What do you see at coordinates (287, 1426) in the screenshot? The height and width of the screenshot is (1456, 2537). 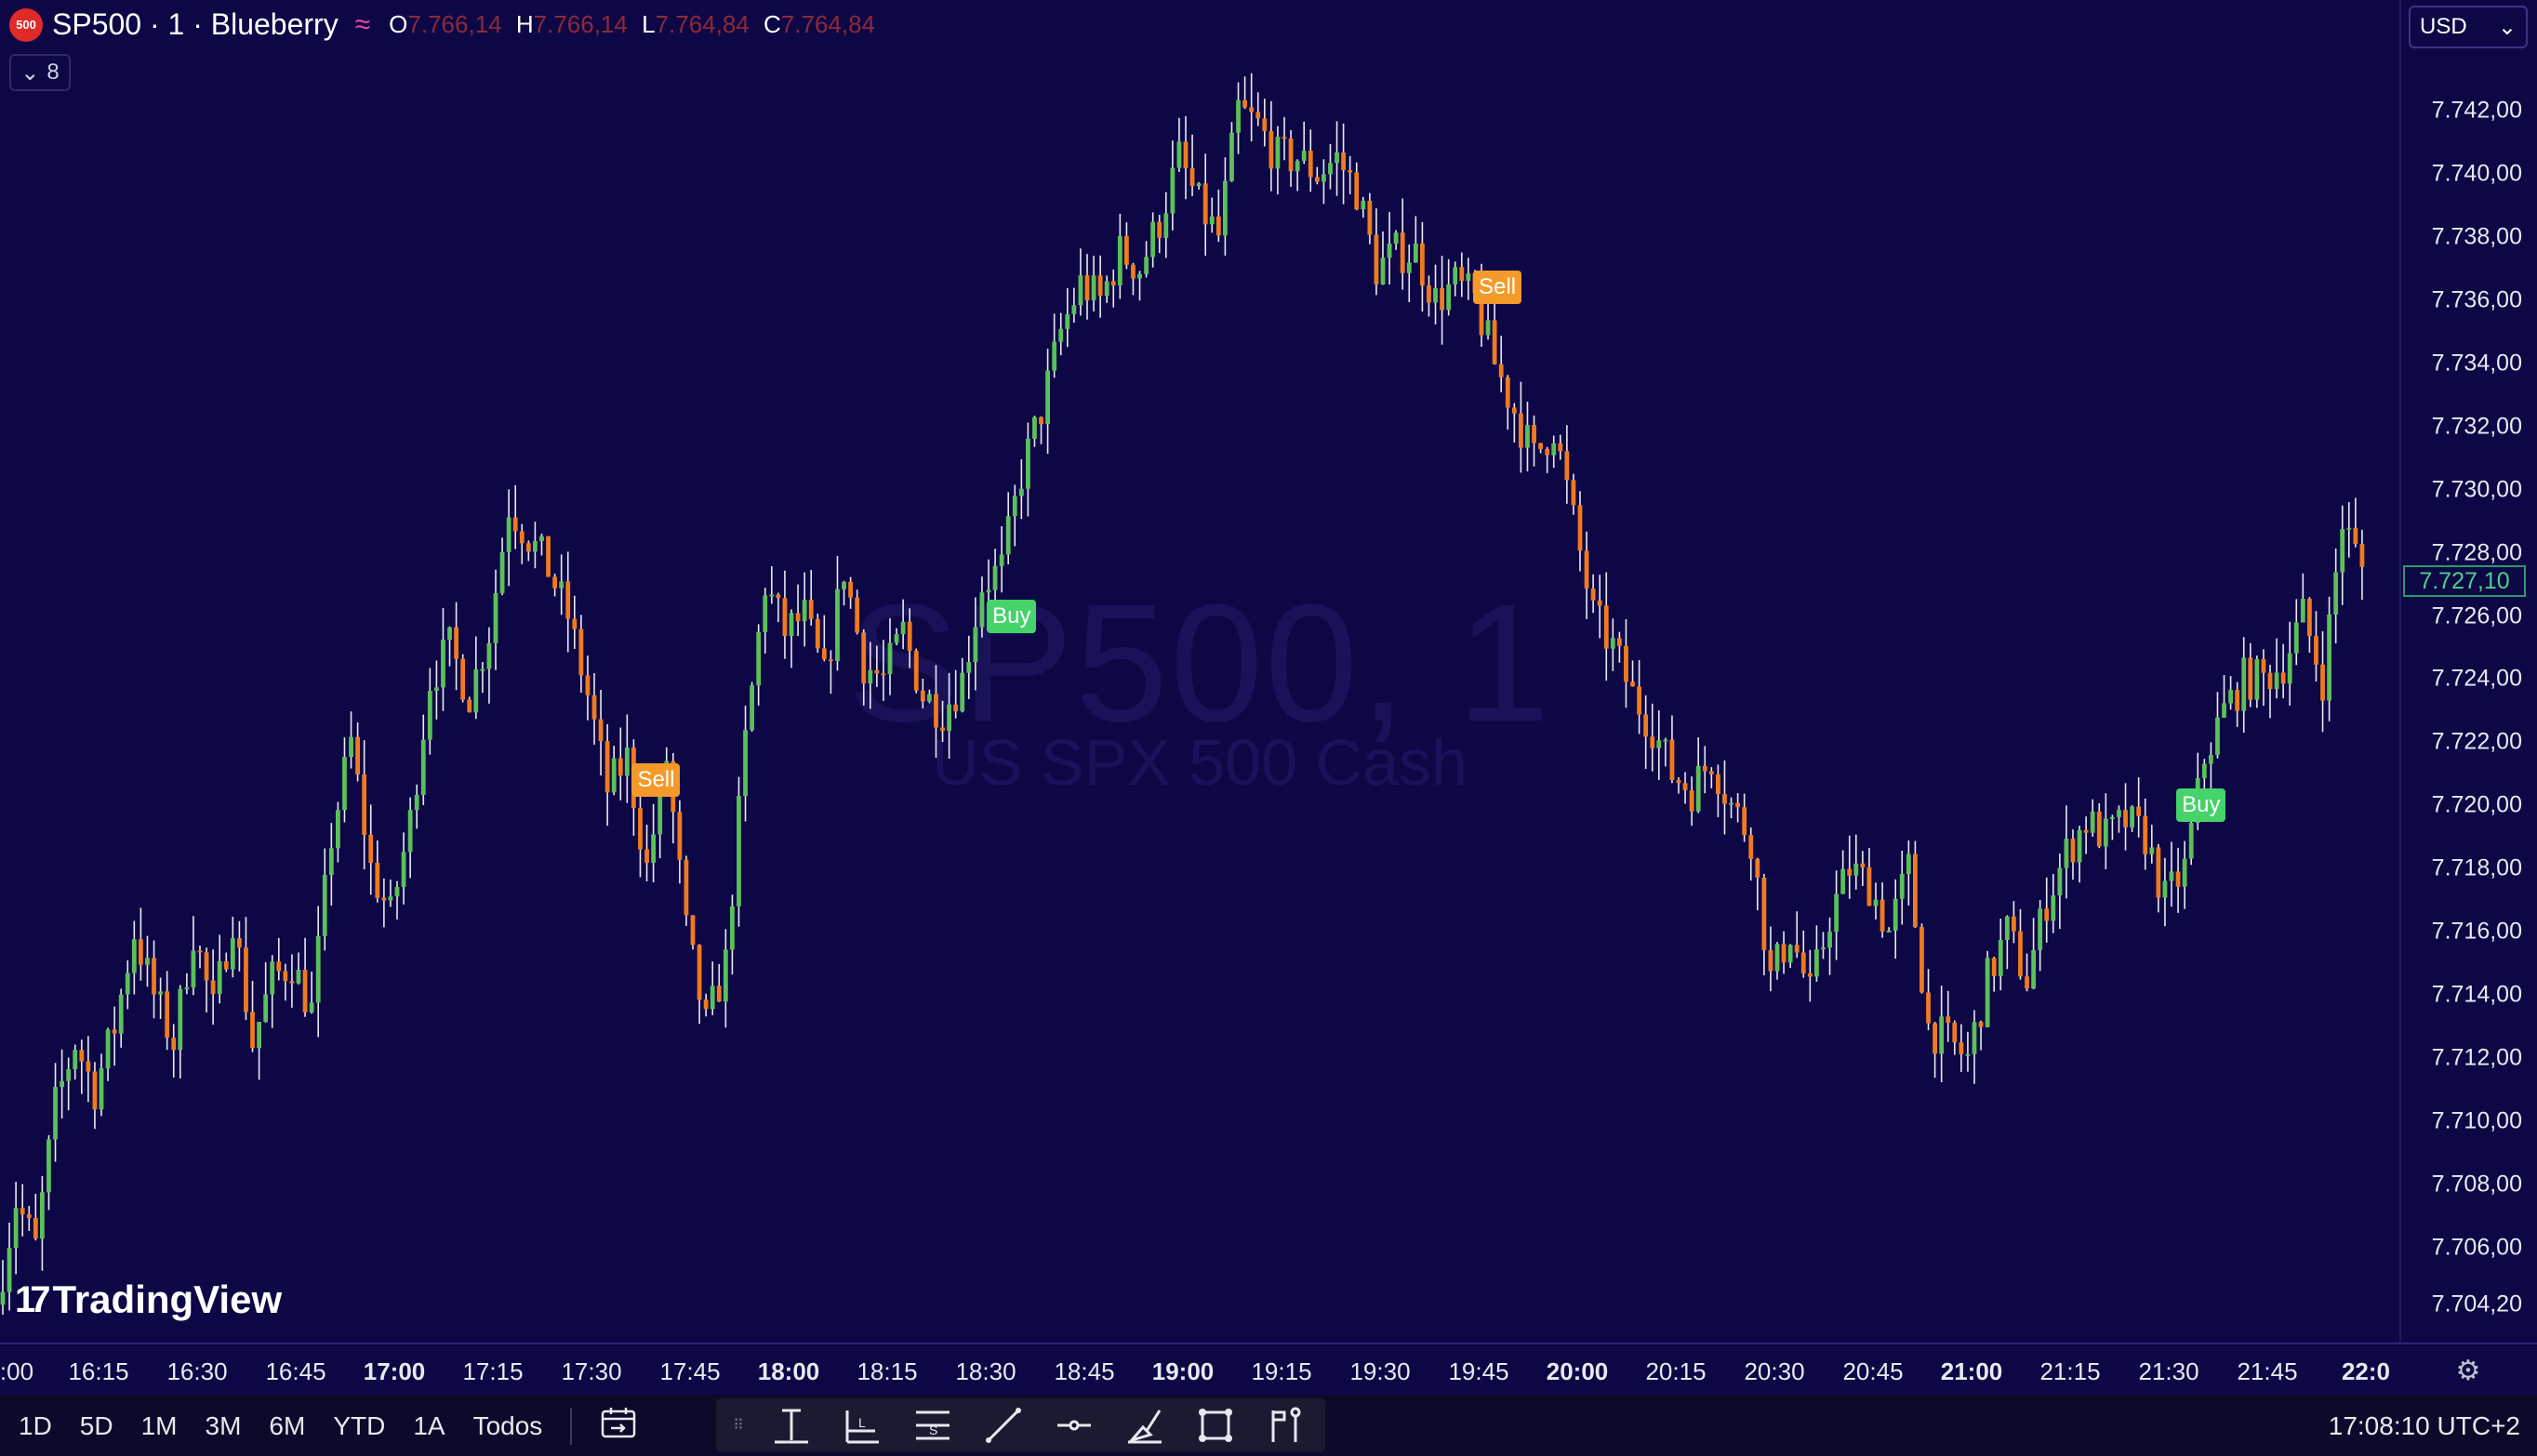 I see `range-6m-button: 6M` at bounding box center [287, 1426].